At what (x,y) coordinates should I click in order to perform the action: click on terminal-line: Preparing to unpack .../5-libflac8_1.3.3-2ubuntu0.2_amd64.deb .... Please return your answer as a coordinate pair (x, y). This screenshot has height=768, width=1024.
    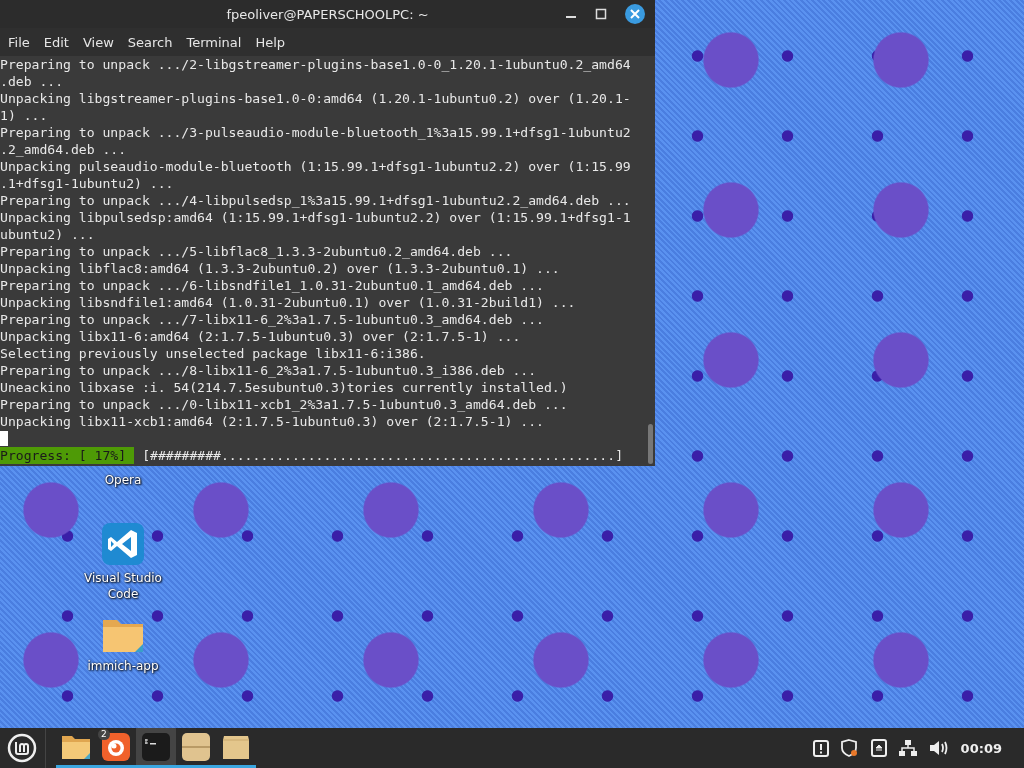
    Looking at the image, I should click on (257, 251).